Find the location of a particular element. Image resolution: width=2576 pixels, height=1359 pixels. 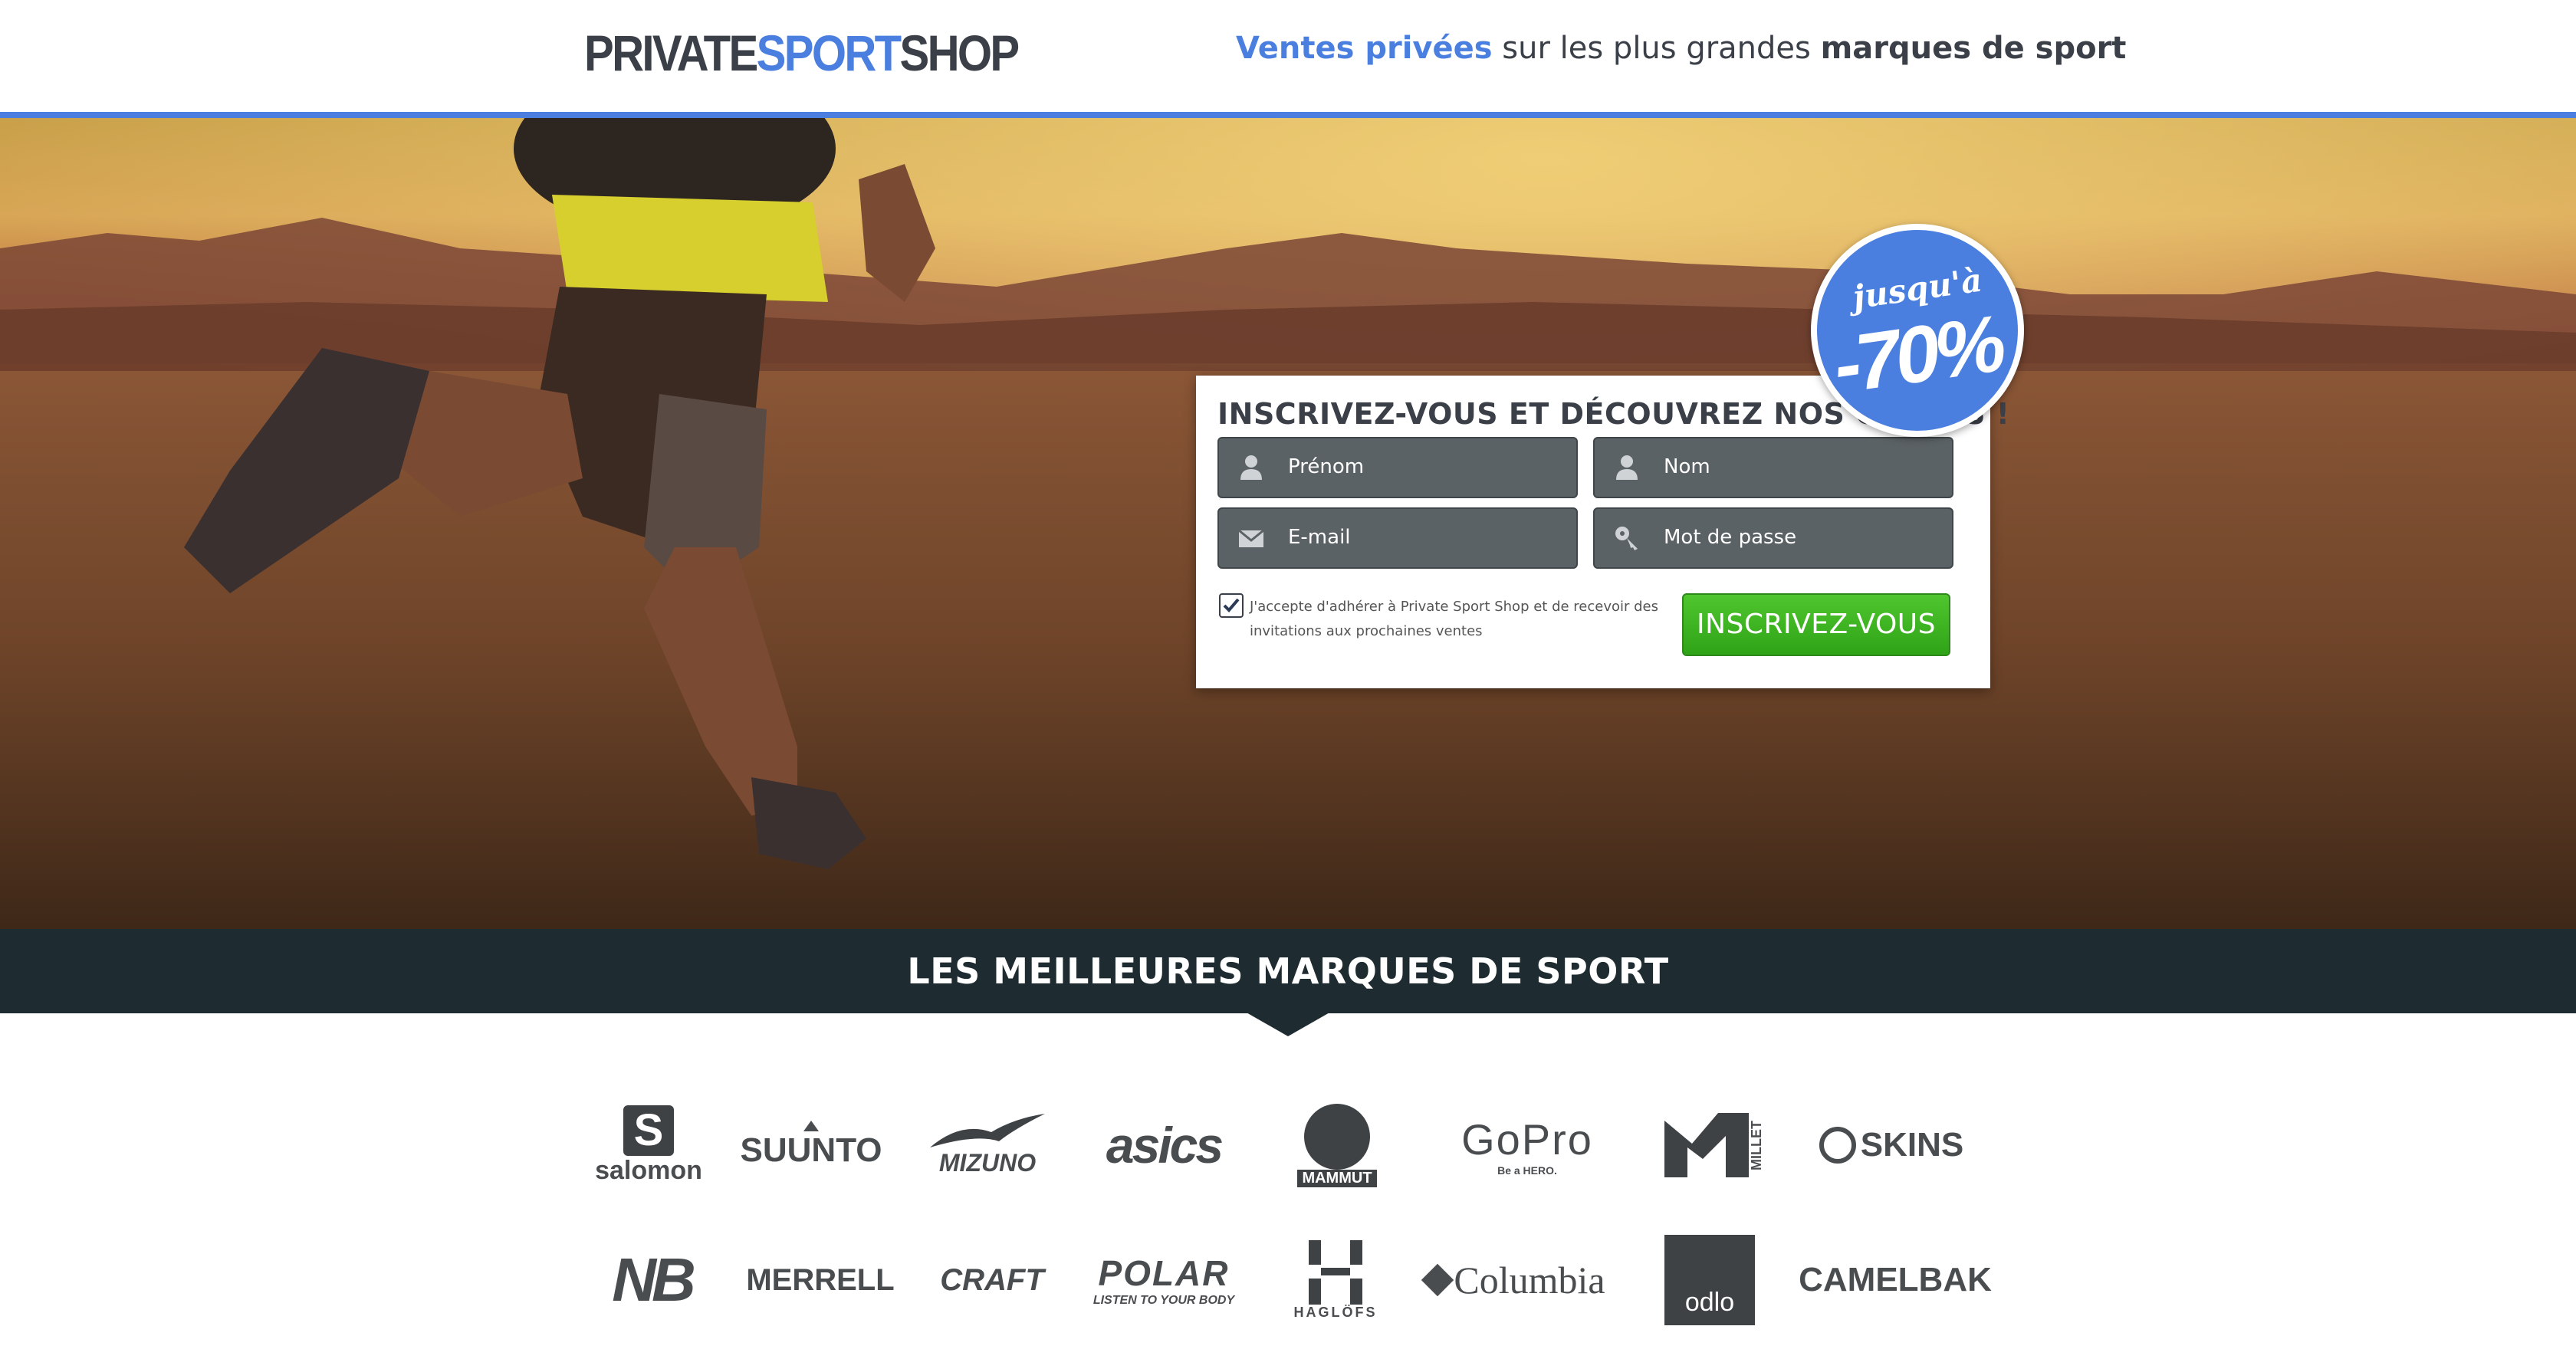

brand-name: HAGLÖFS is located at coordinates (1336, 1312).